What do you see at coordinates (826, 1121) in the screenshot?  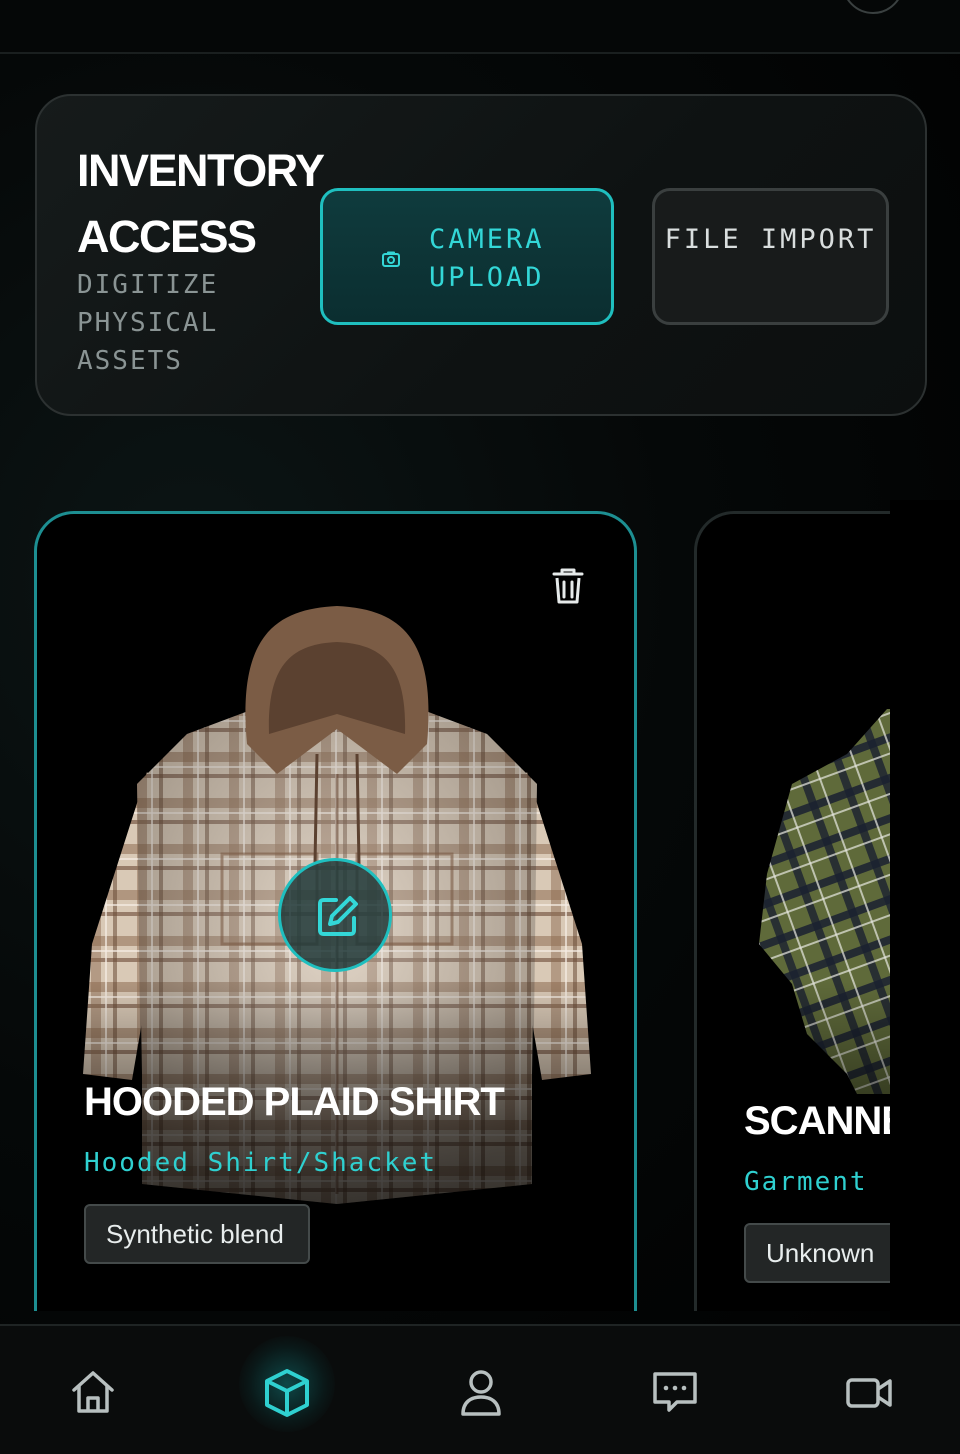 I see `garment-title: SCANNE` at bounding box center [826, 1121].